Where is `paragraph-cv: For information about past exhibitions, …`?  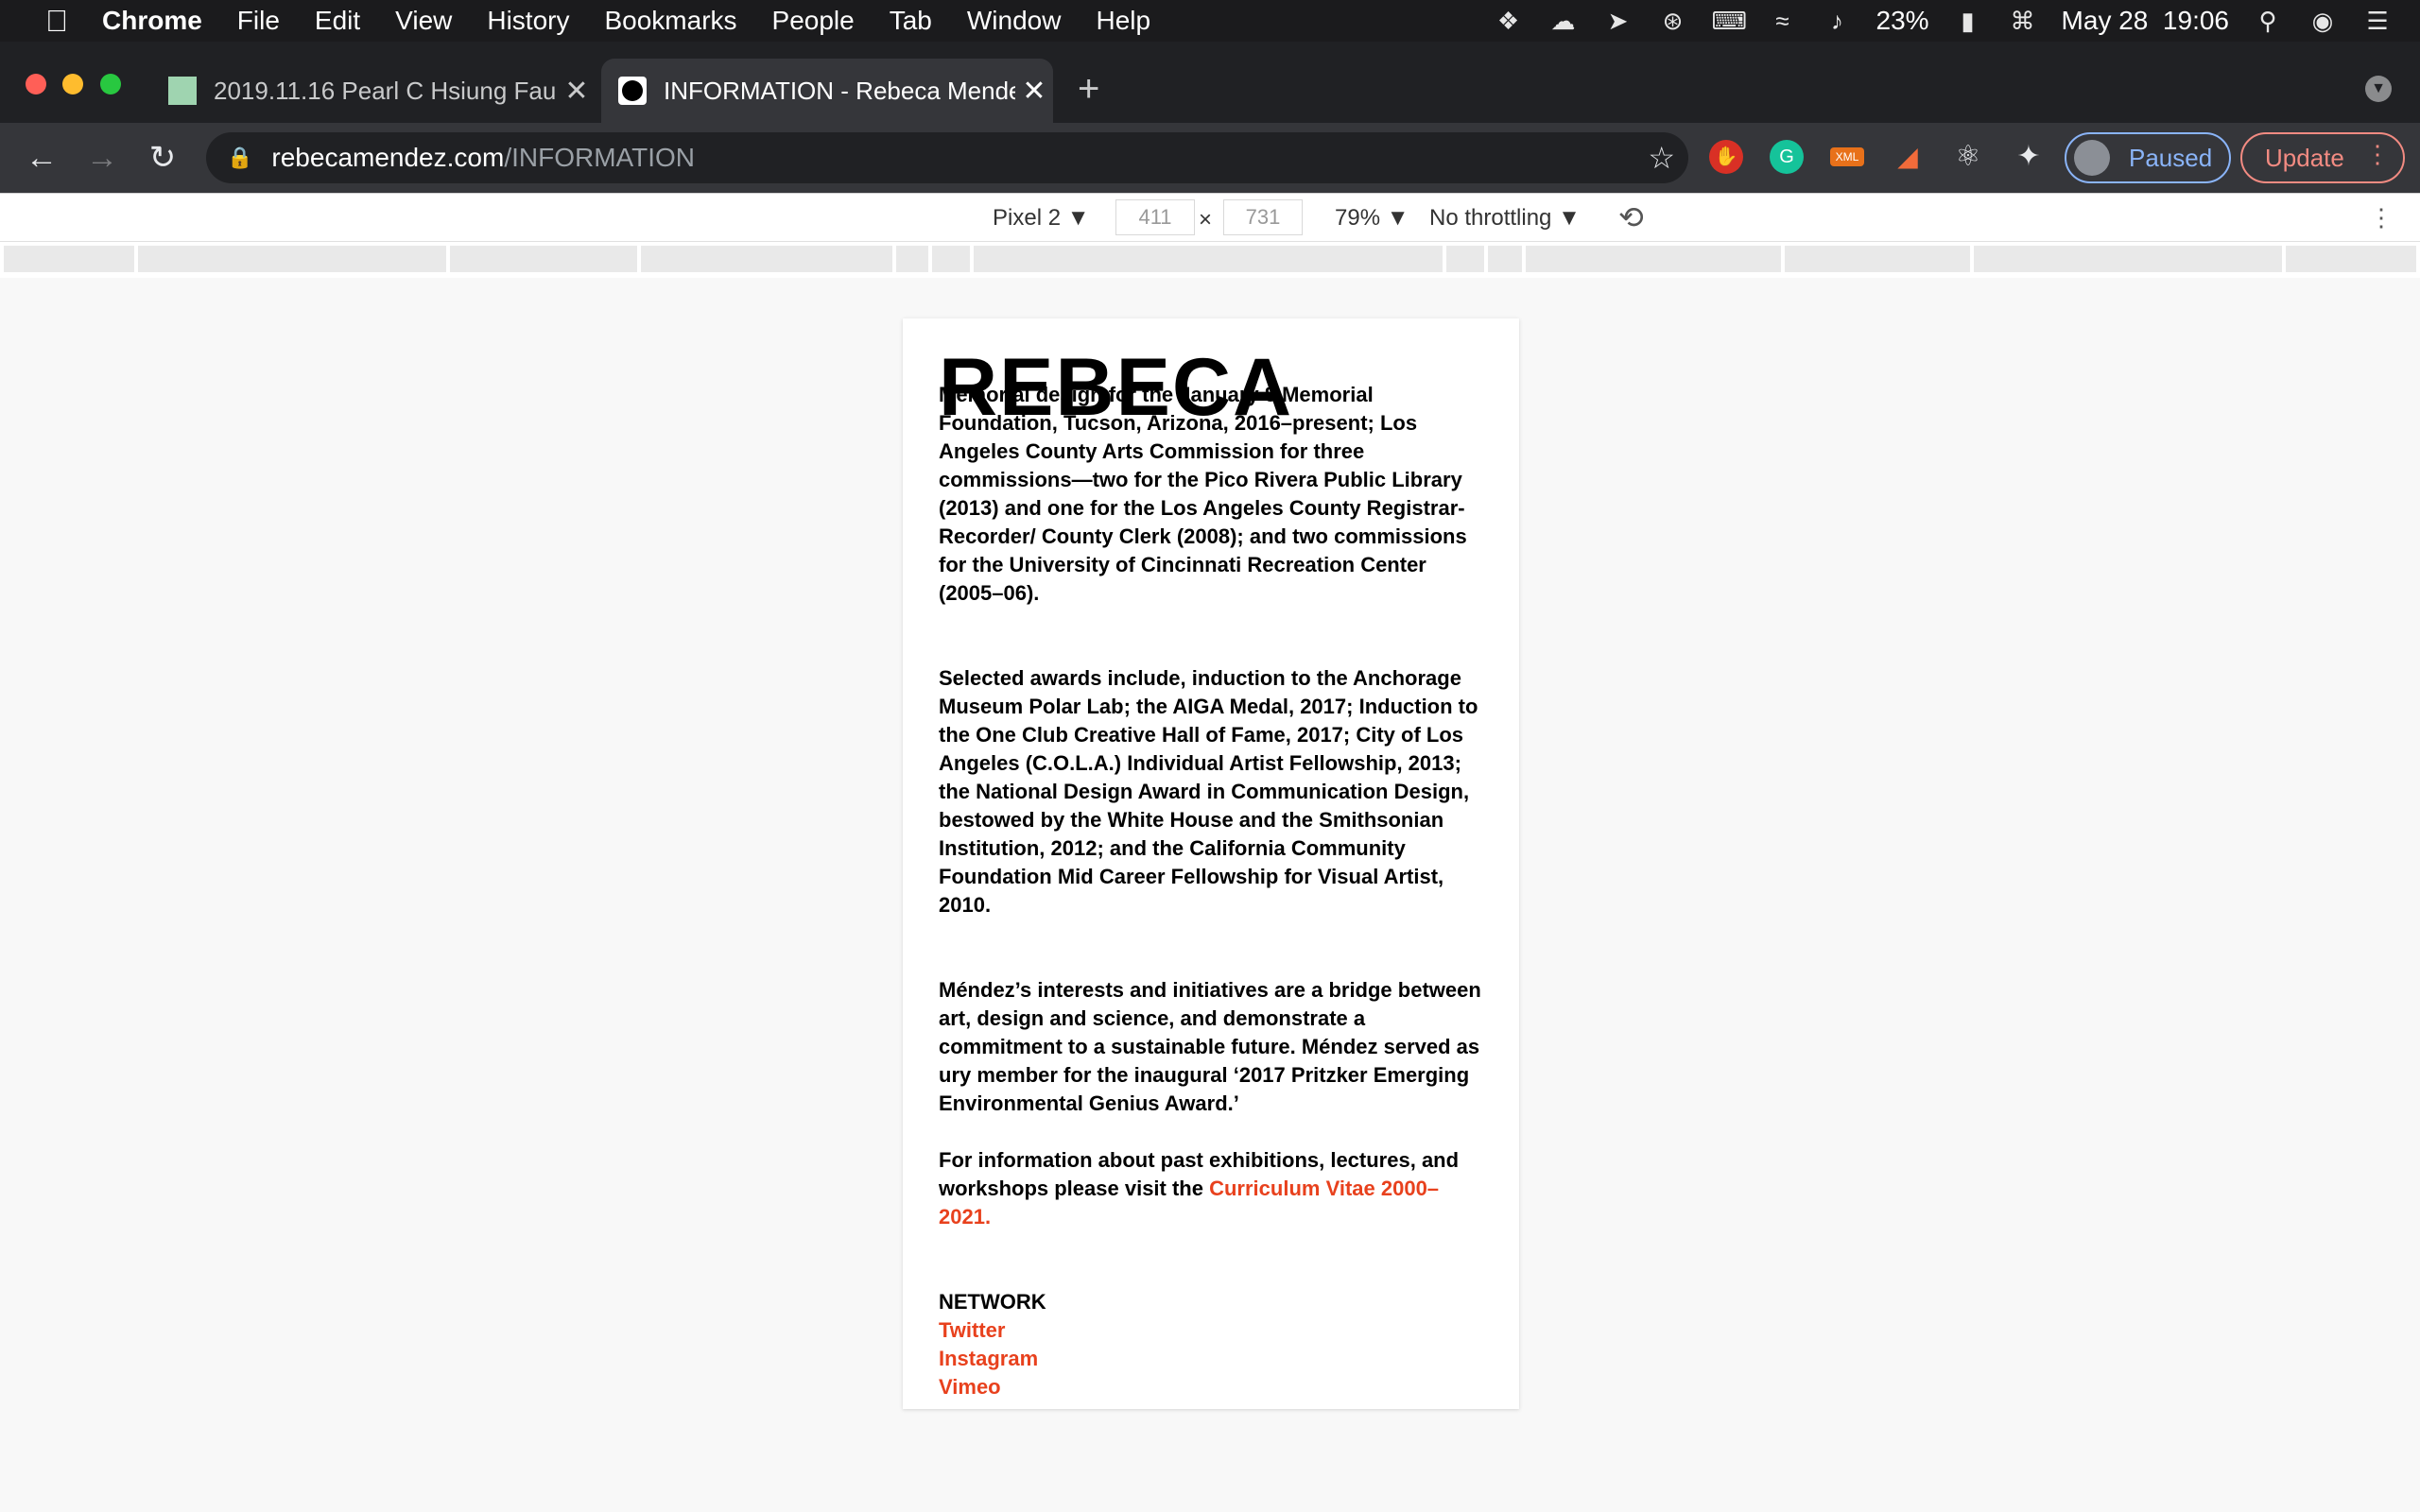
paragraph-cv: For information about past exhibitions, … is located at coordinates (1213, 1188).